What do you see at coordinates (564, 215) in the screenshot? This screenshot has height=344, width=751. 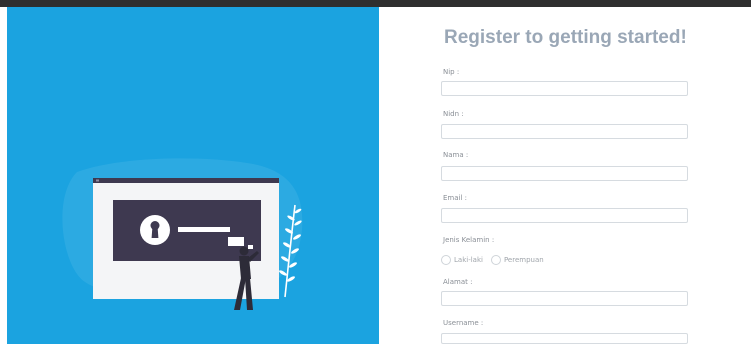 I see `email-input` at bounding box center [564, 215].